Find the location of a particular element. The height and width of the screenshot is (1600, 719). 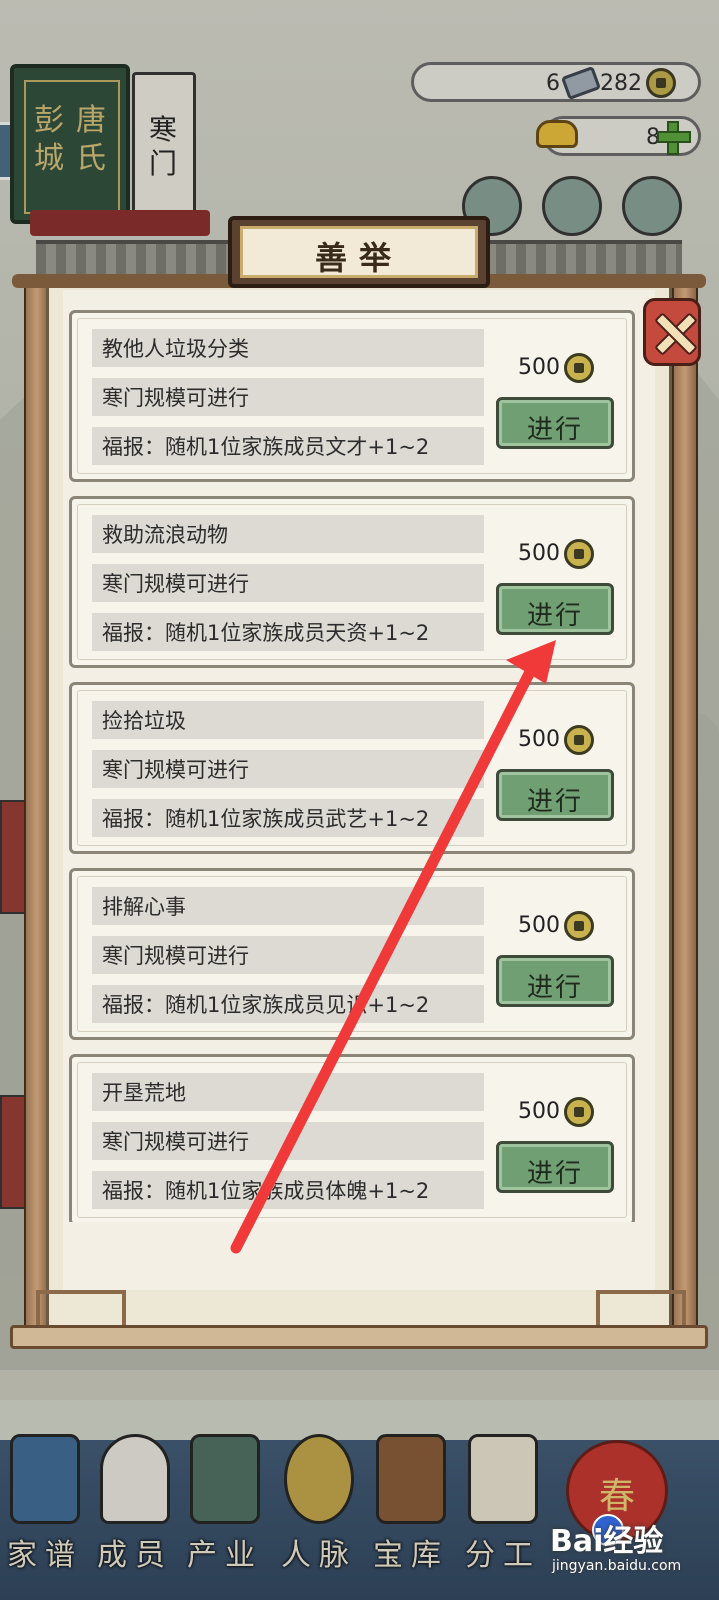

lattice-decoration-left is located at coordinates (81, 1308).